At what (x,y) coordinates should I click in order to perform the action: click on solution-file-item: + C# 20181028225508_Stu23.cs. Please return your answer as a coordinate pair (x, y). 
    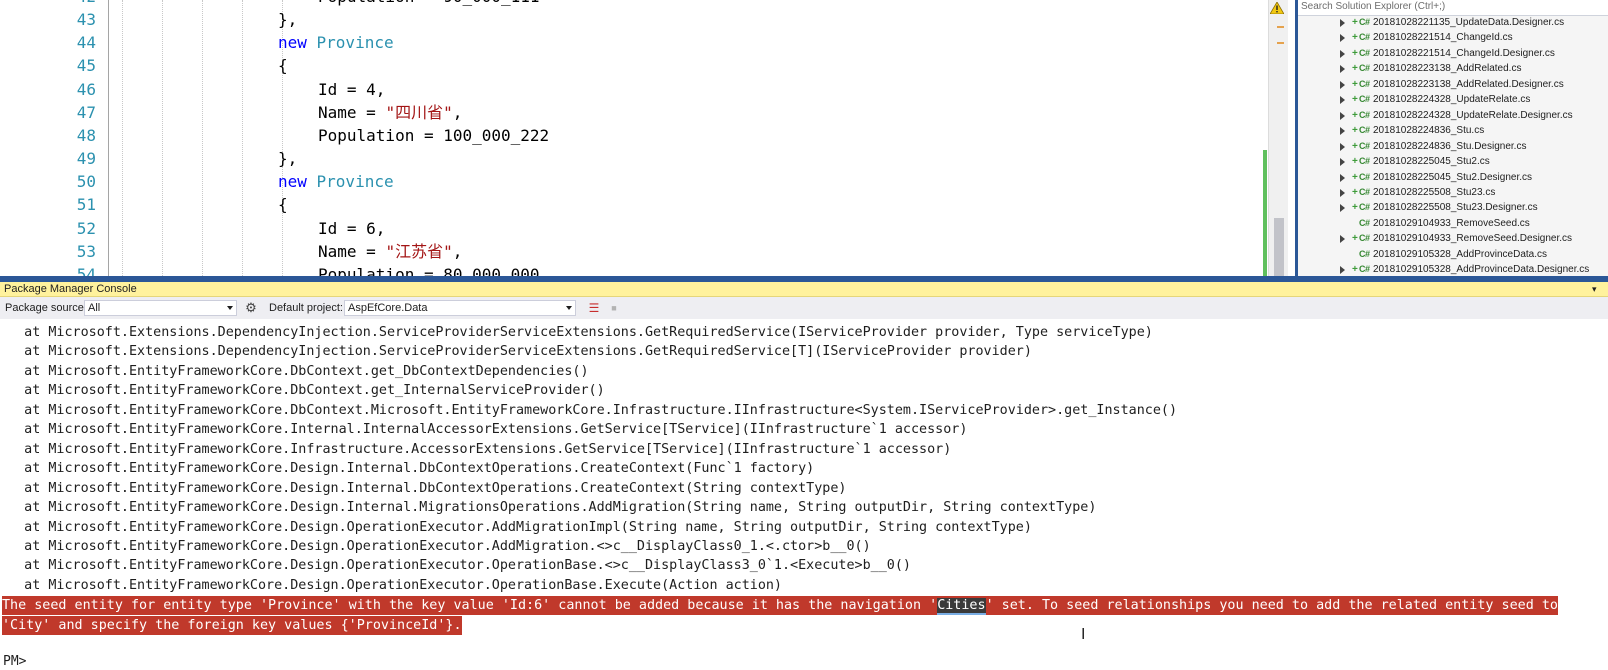
    Looking at the image, I should click on (1453, 193).